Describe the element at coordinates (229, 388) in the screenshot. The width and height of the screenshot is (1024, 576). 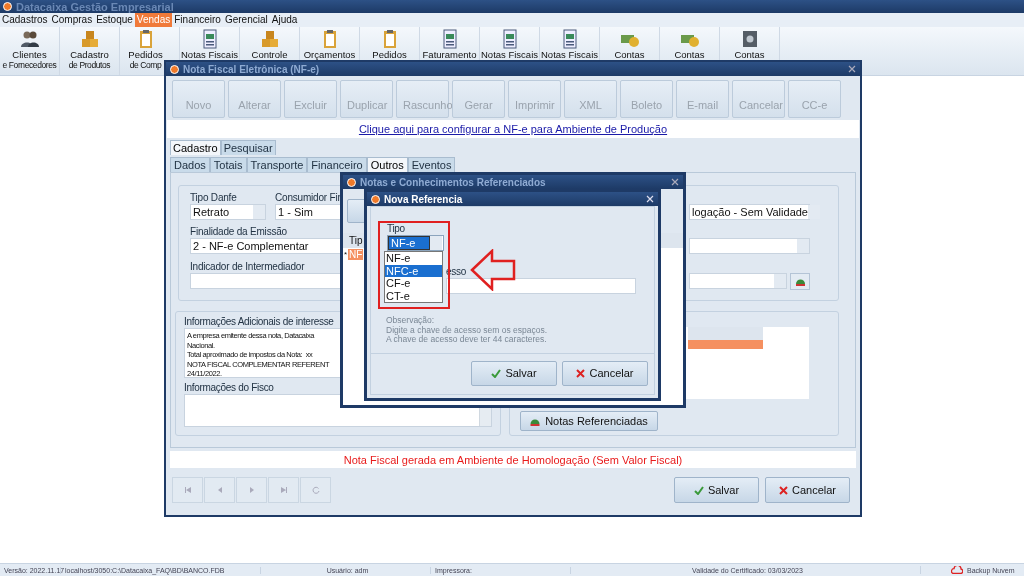
I see `field-label: Informações do Fisco` at that location.